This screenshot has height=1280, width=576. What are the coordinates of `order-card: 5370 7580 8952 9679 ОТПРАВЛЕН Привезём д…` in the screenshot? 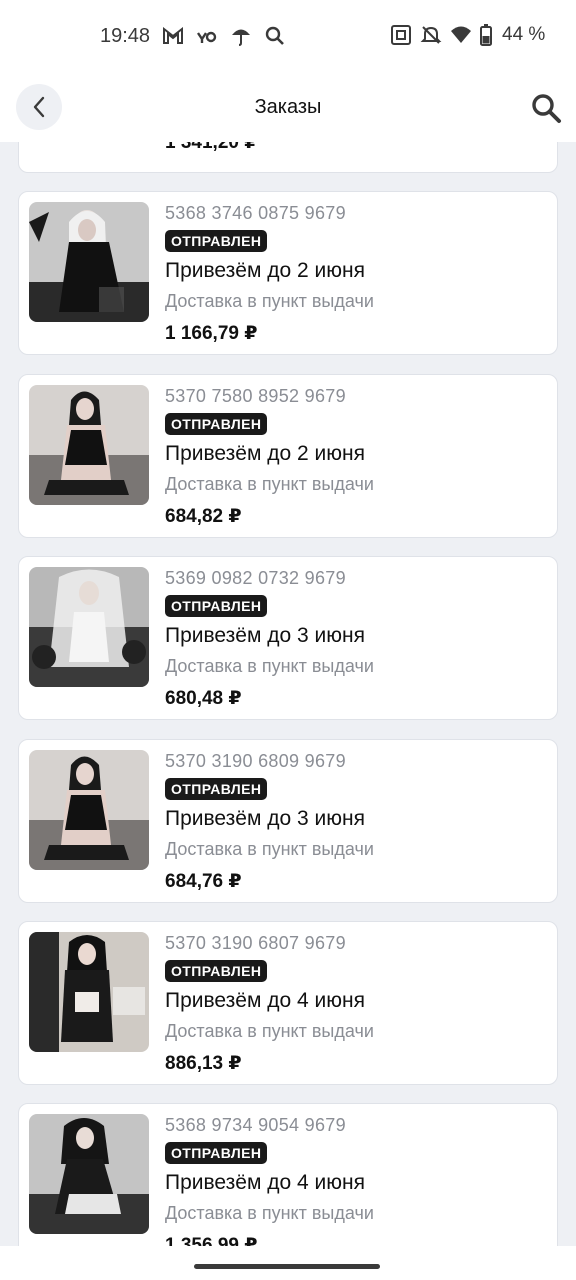 It's located at (288, 456).